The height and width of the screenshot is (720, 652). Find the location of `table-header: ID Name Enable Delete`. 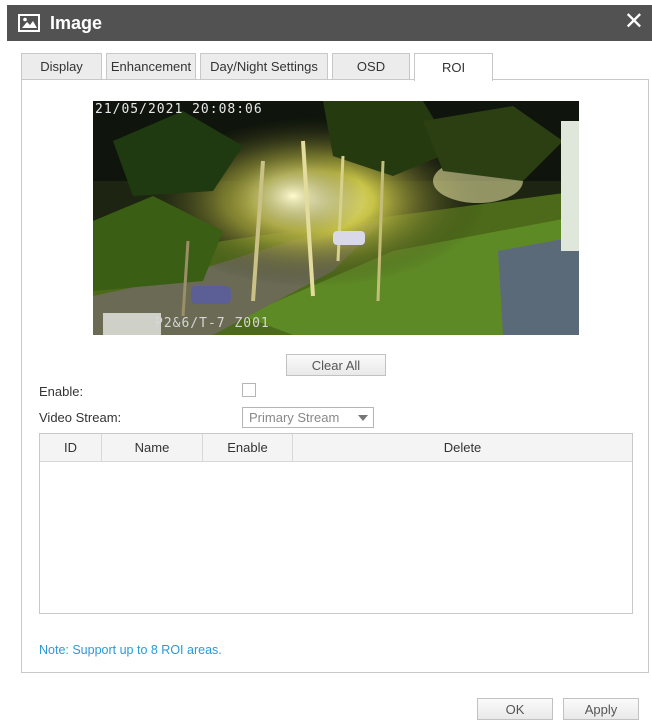

table-header: ID Name Enable Delete is located at coordinates (336, 448).